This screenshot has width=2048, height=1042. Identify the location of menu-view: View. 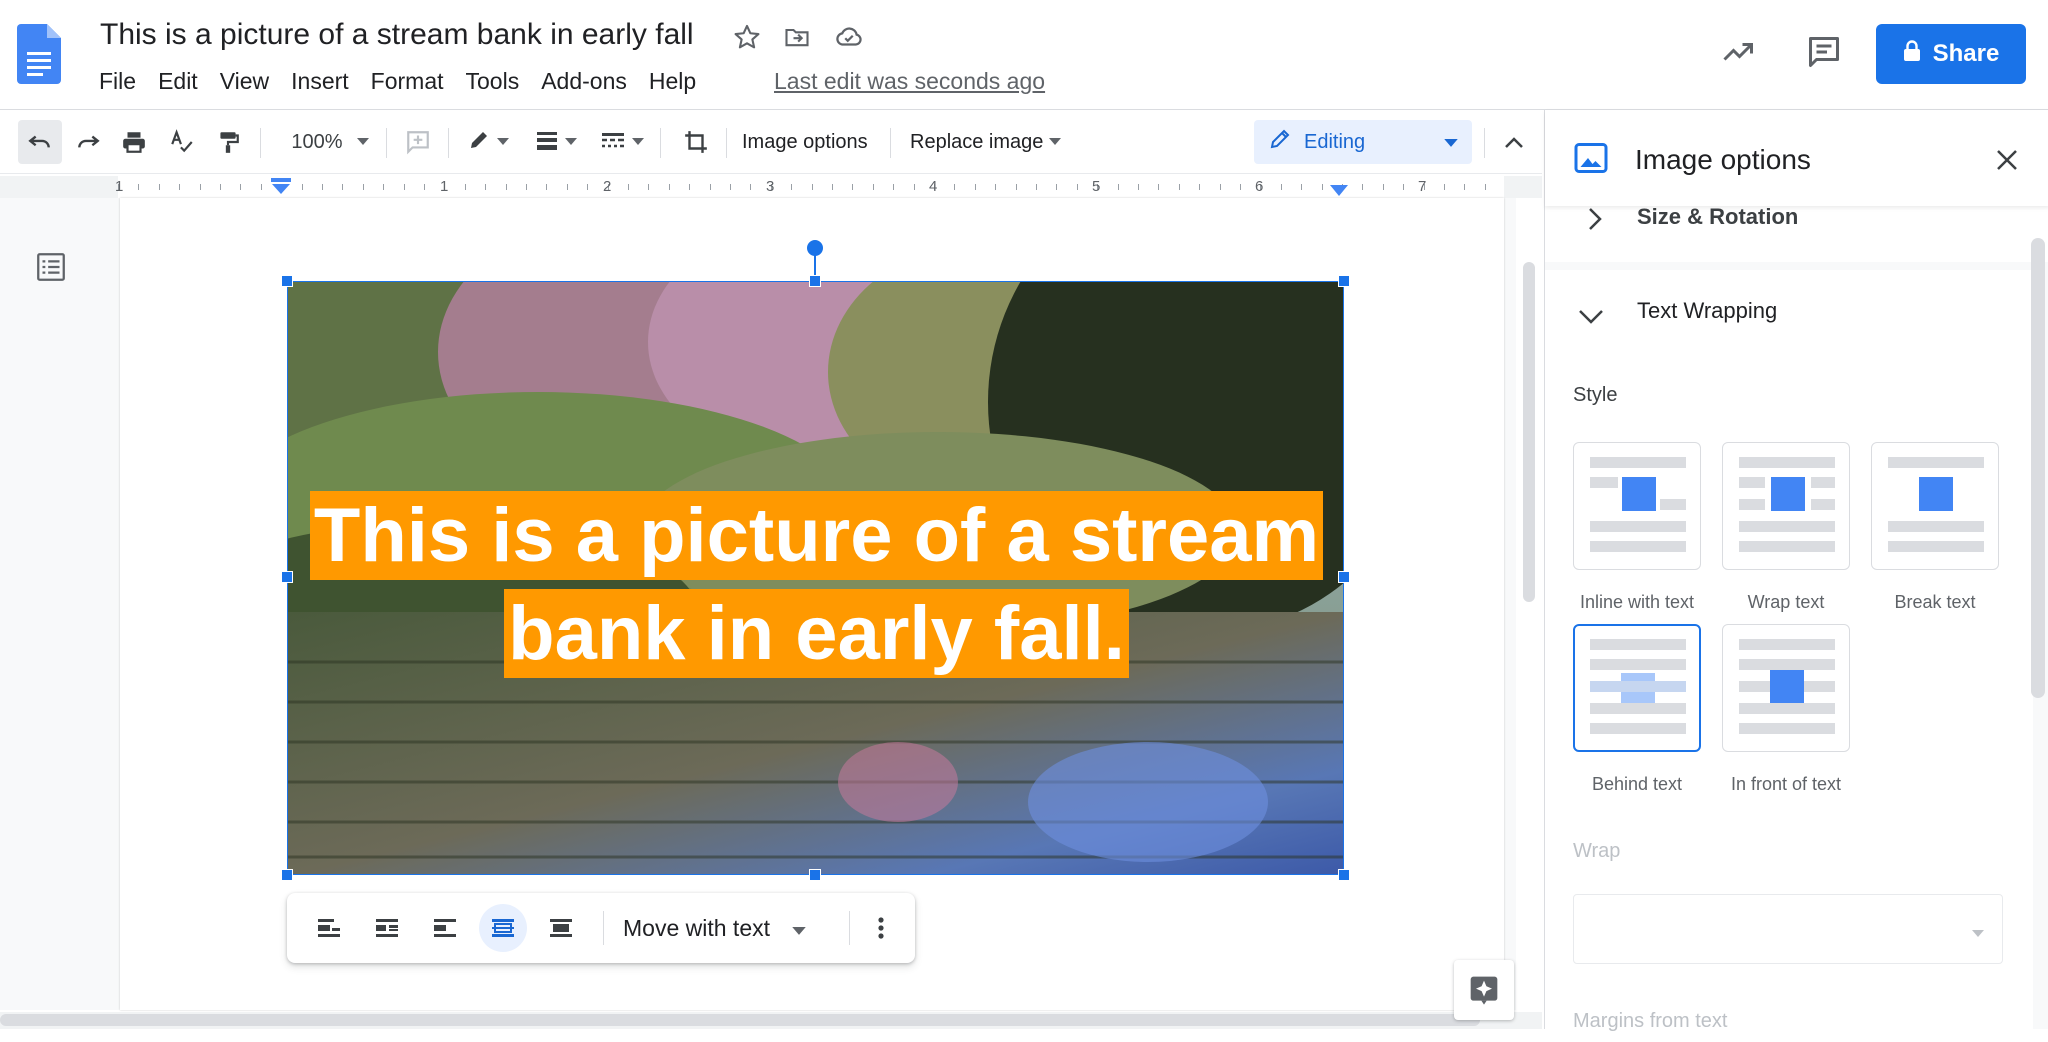
(250, 81).